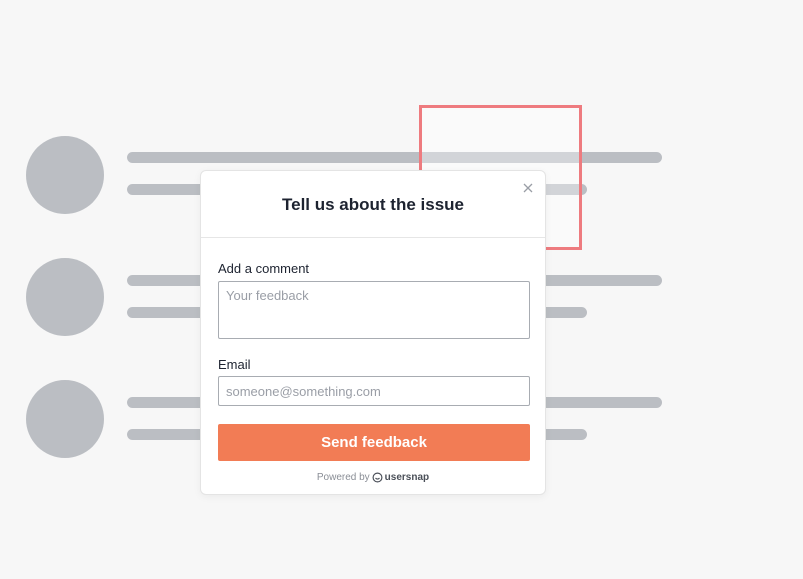 The image size is (803, 579). Describe the element at coordinates (343, 477) in the screenshot. I see `powered-by-text: Powered by` at that location.